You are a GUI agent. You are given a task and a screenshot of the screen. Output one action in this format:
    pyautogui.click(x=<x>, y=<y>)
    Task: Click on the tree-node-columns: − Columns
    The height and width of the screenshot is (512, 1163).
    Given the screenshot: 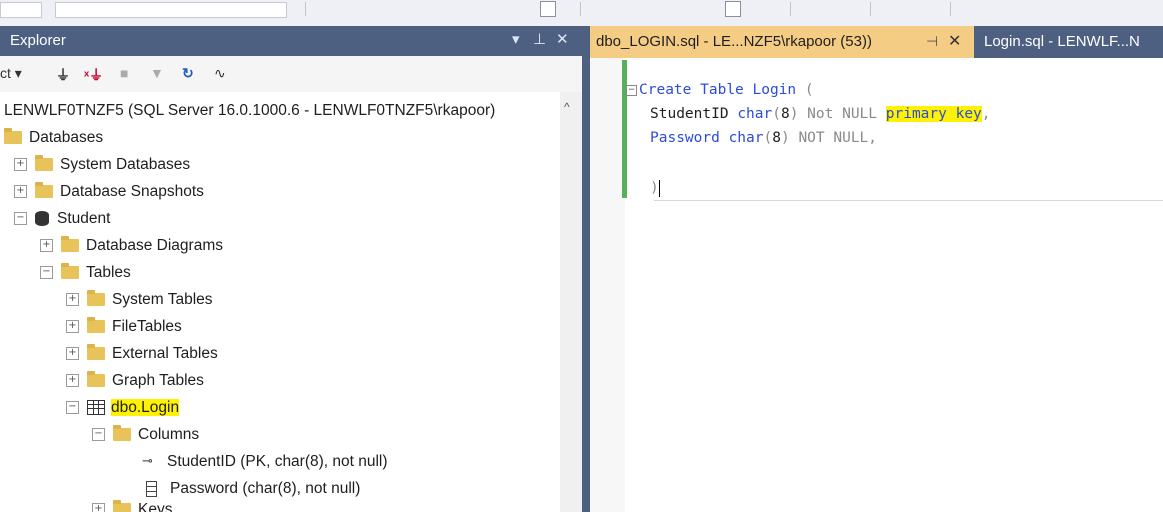 What is the action you would take?
    pyautogui.click(x=145, y=435)
    